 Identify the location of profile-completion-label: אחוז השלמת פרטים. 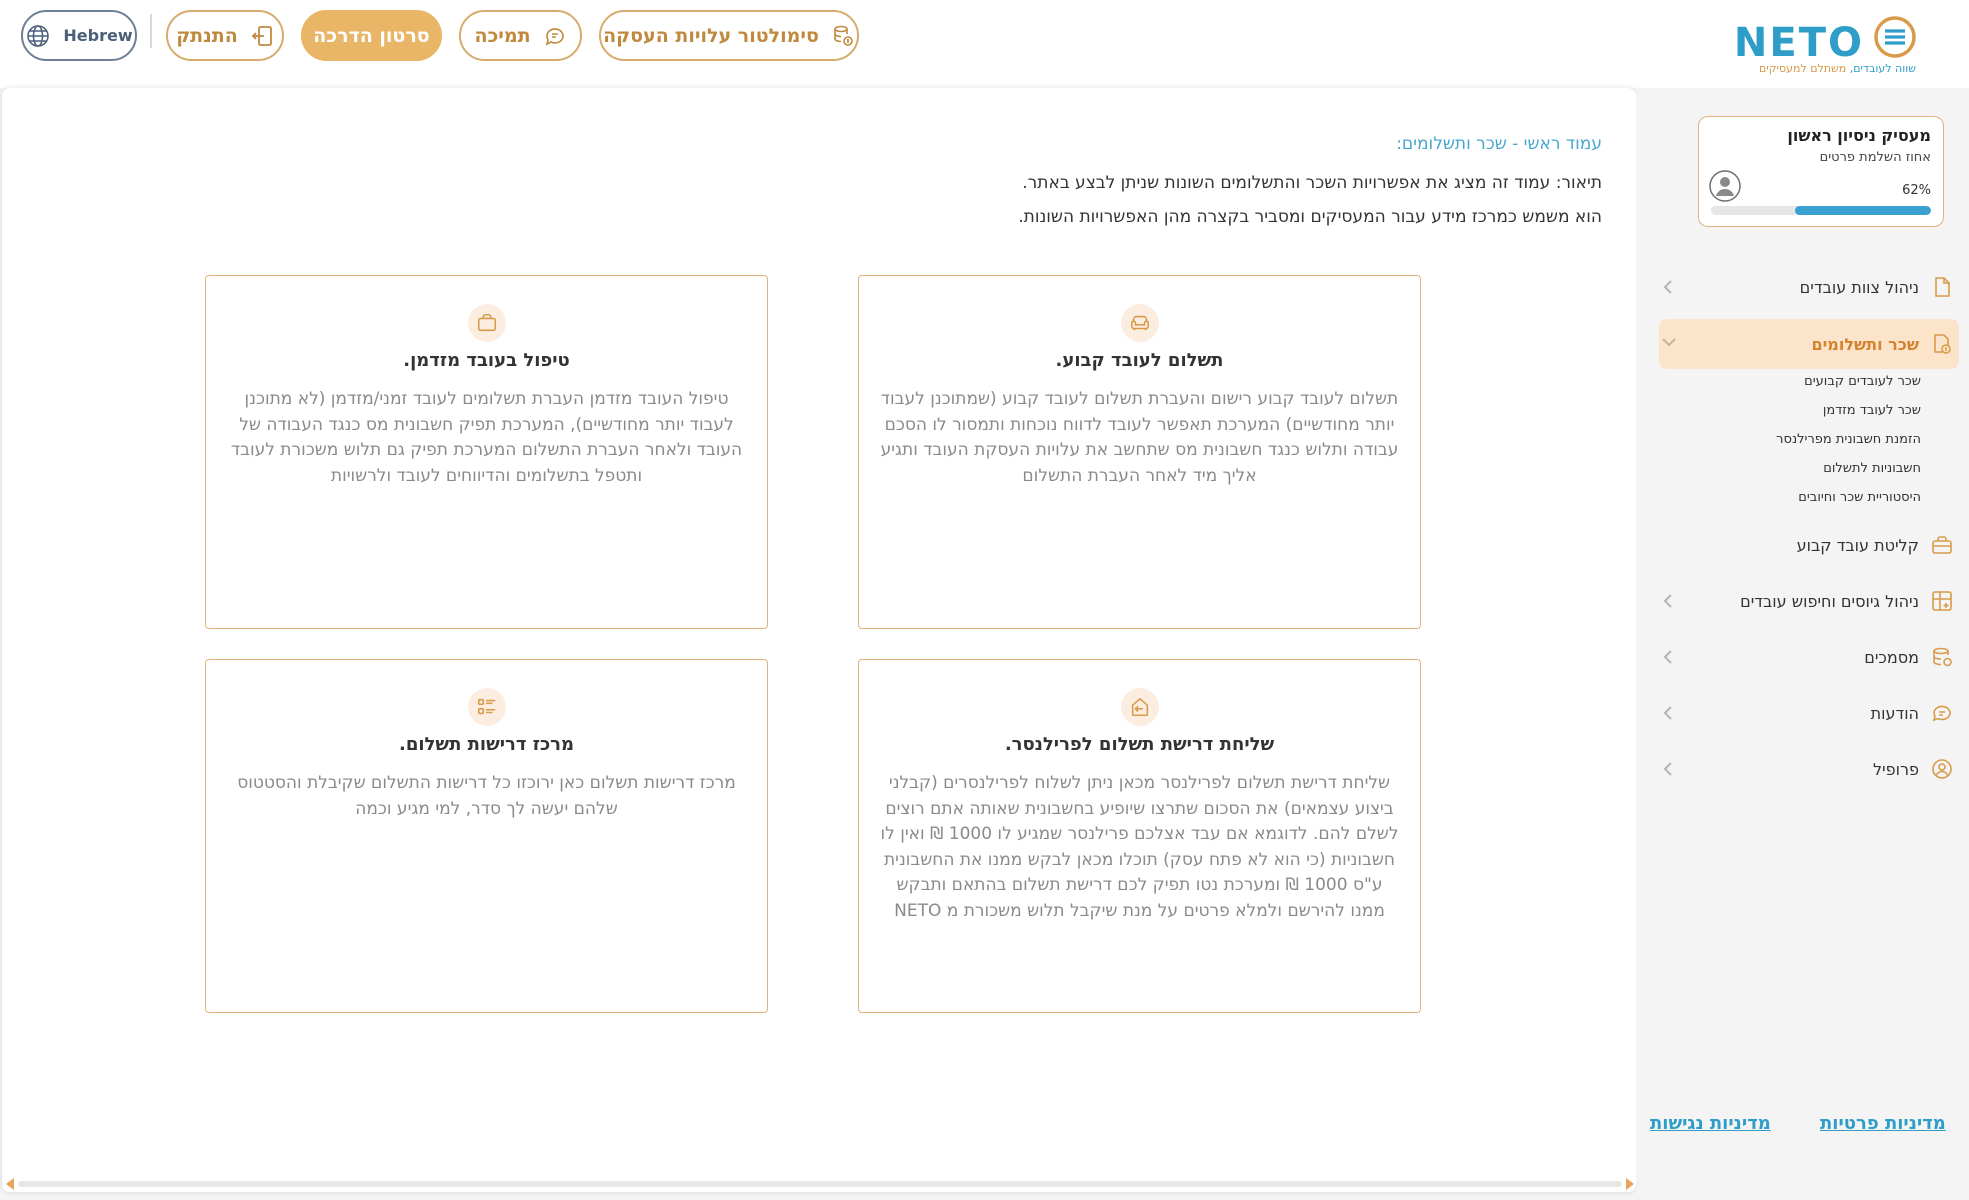
(1875, 157).